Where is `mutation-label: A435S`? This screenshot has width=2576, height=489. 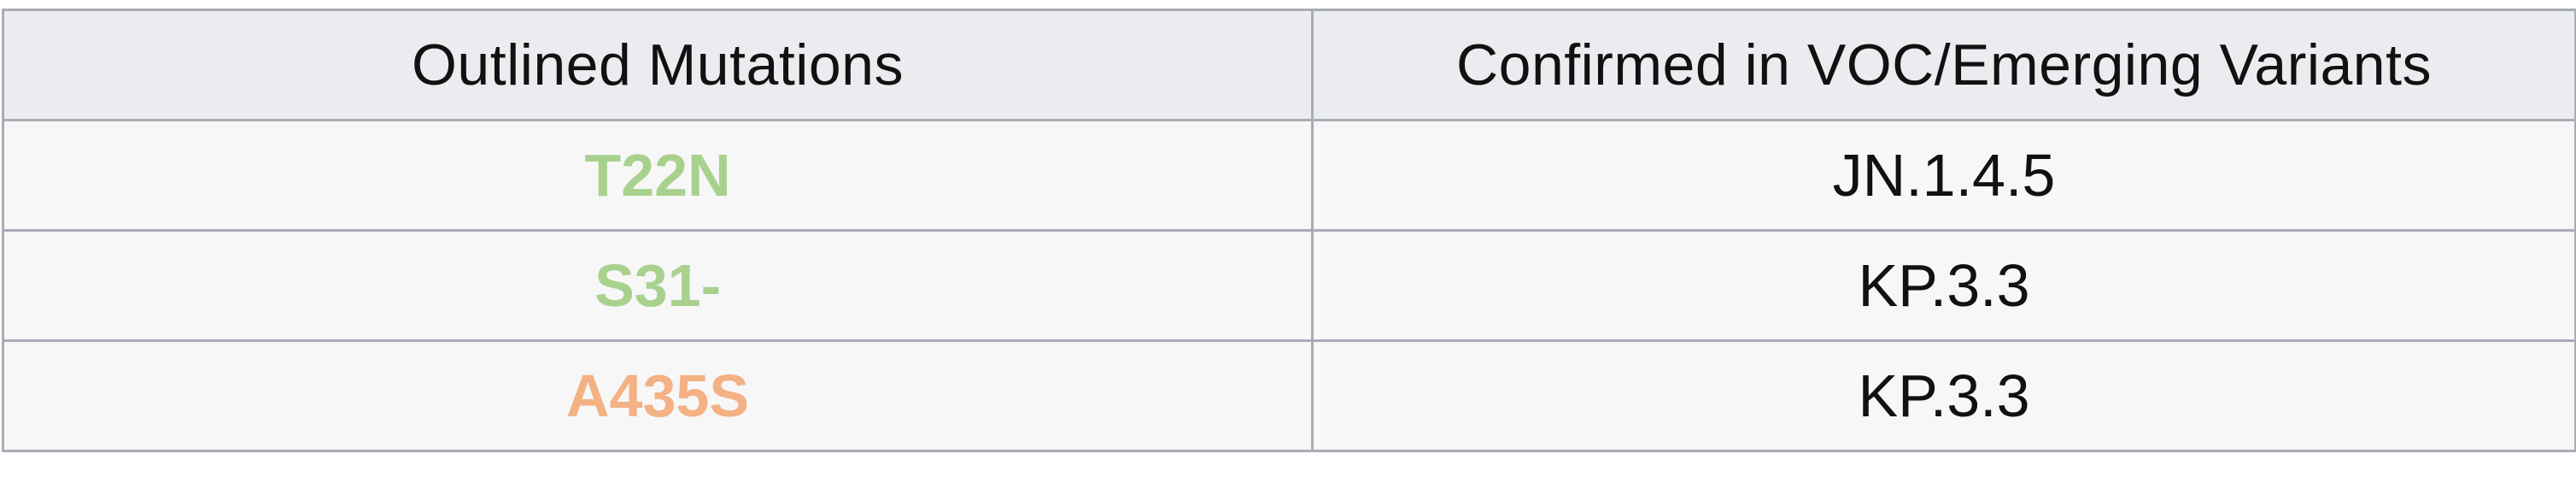 mutation-label: A435S is located at coordinates (657, 396).